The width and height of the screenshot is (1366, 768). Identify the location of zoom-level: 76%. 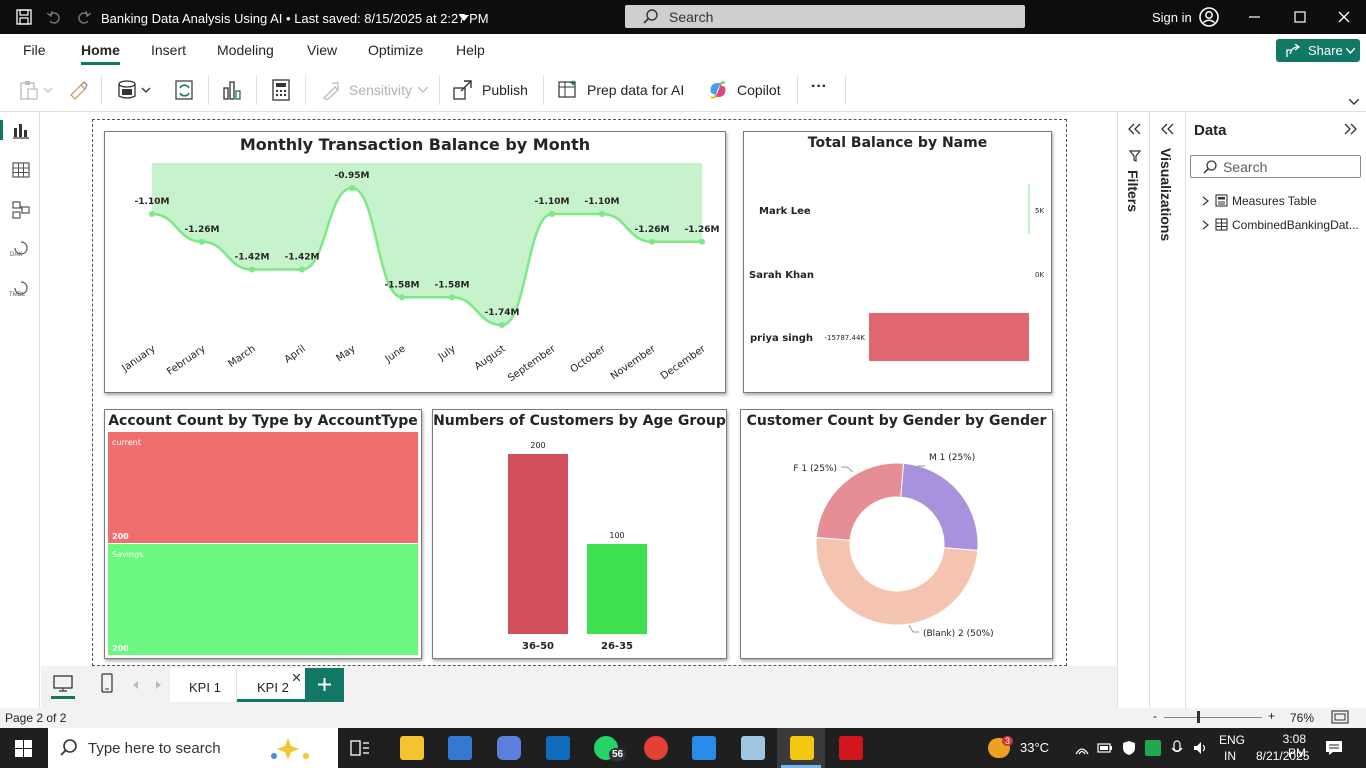
(1302, 718).